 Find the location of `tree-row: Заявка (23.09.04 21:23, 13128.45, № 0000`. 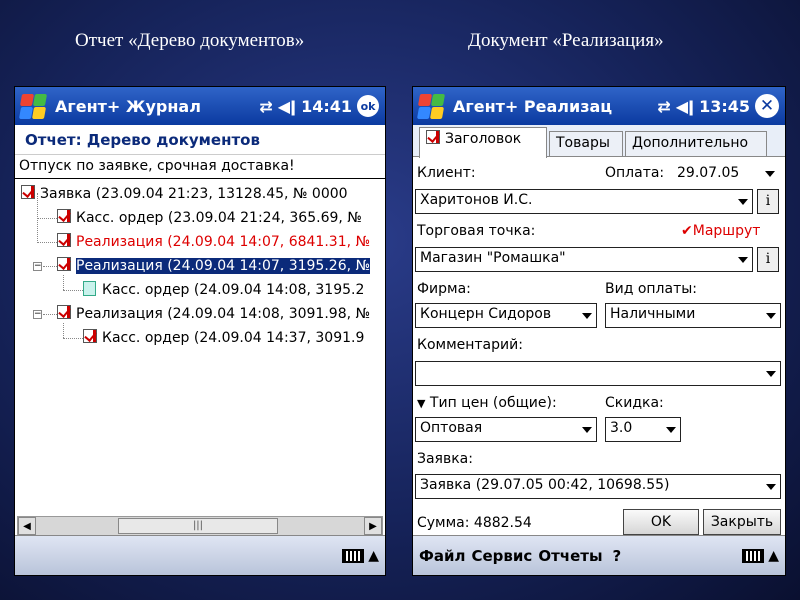

tree-row: Заявка (23.09.04 21:23, 13128.45, № 0000 is located at coordinates (184, 194).